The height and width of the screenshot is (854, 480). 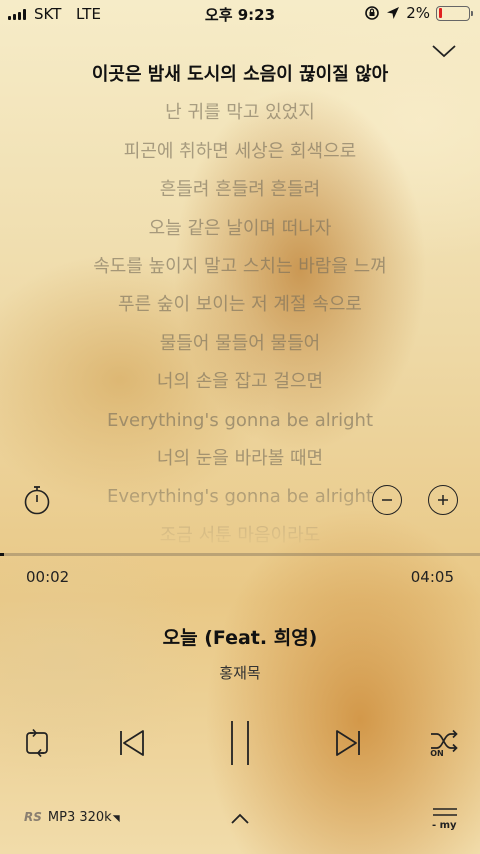 I want to click on shuffle-button: ON, so click(x=444, y=743).